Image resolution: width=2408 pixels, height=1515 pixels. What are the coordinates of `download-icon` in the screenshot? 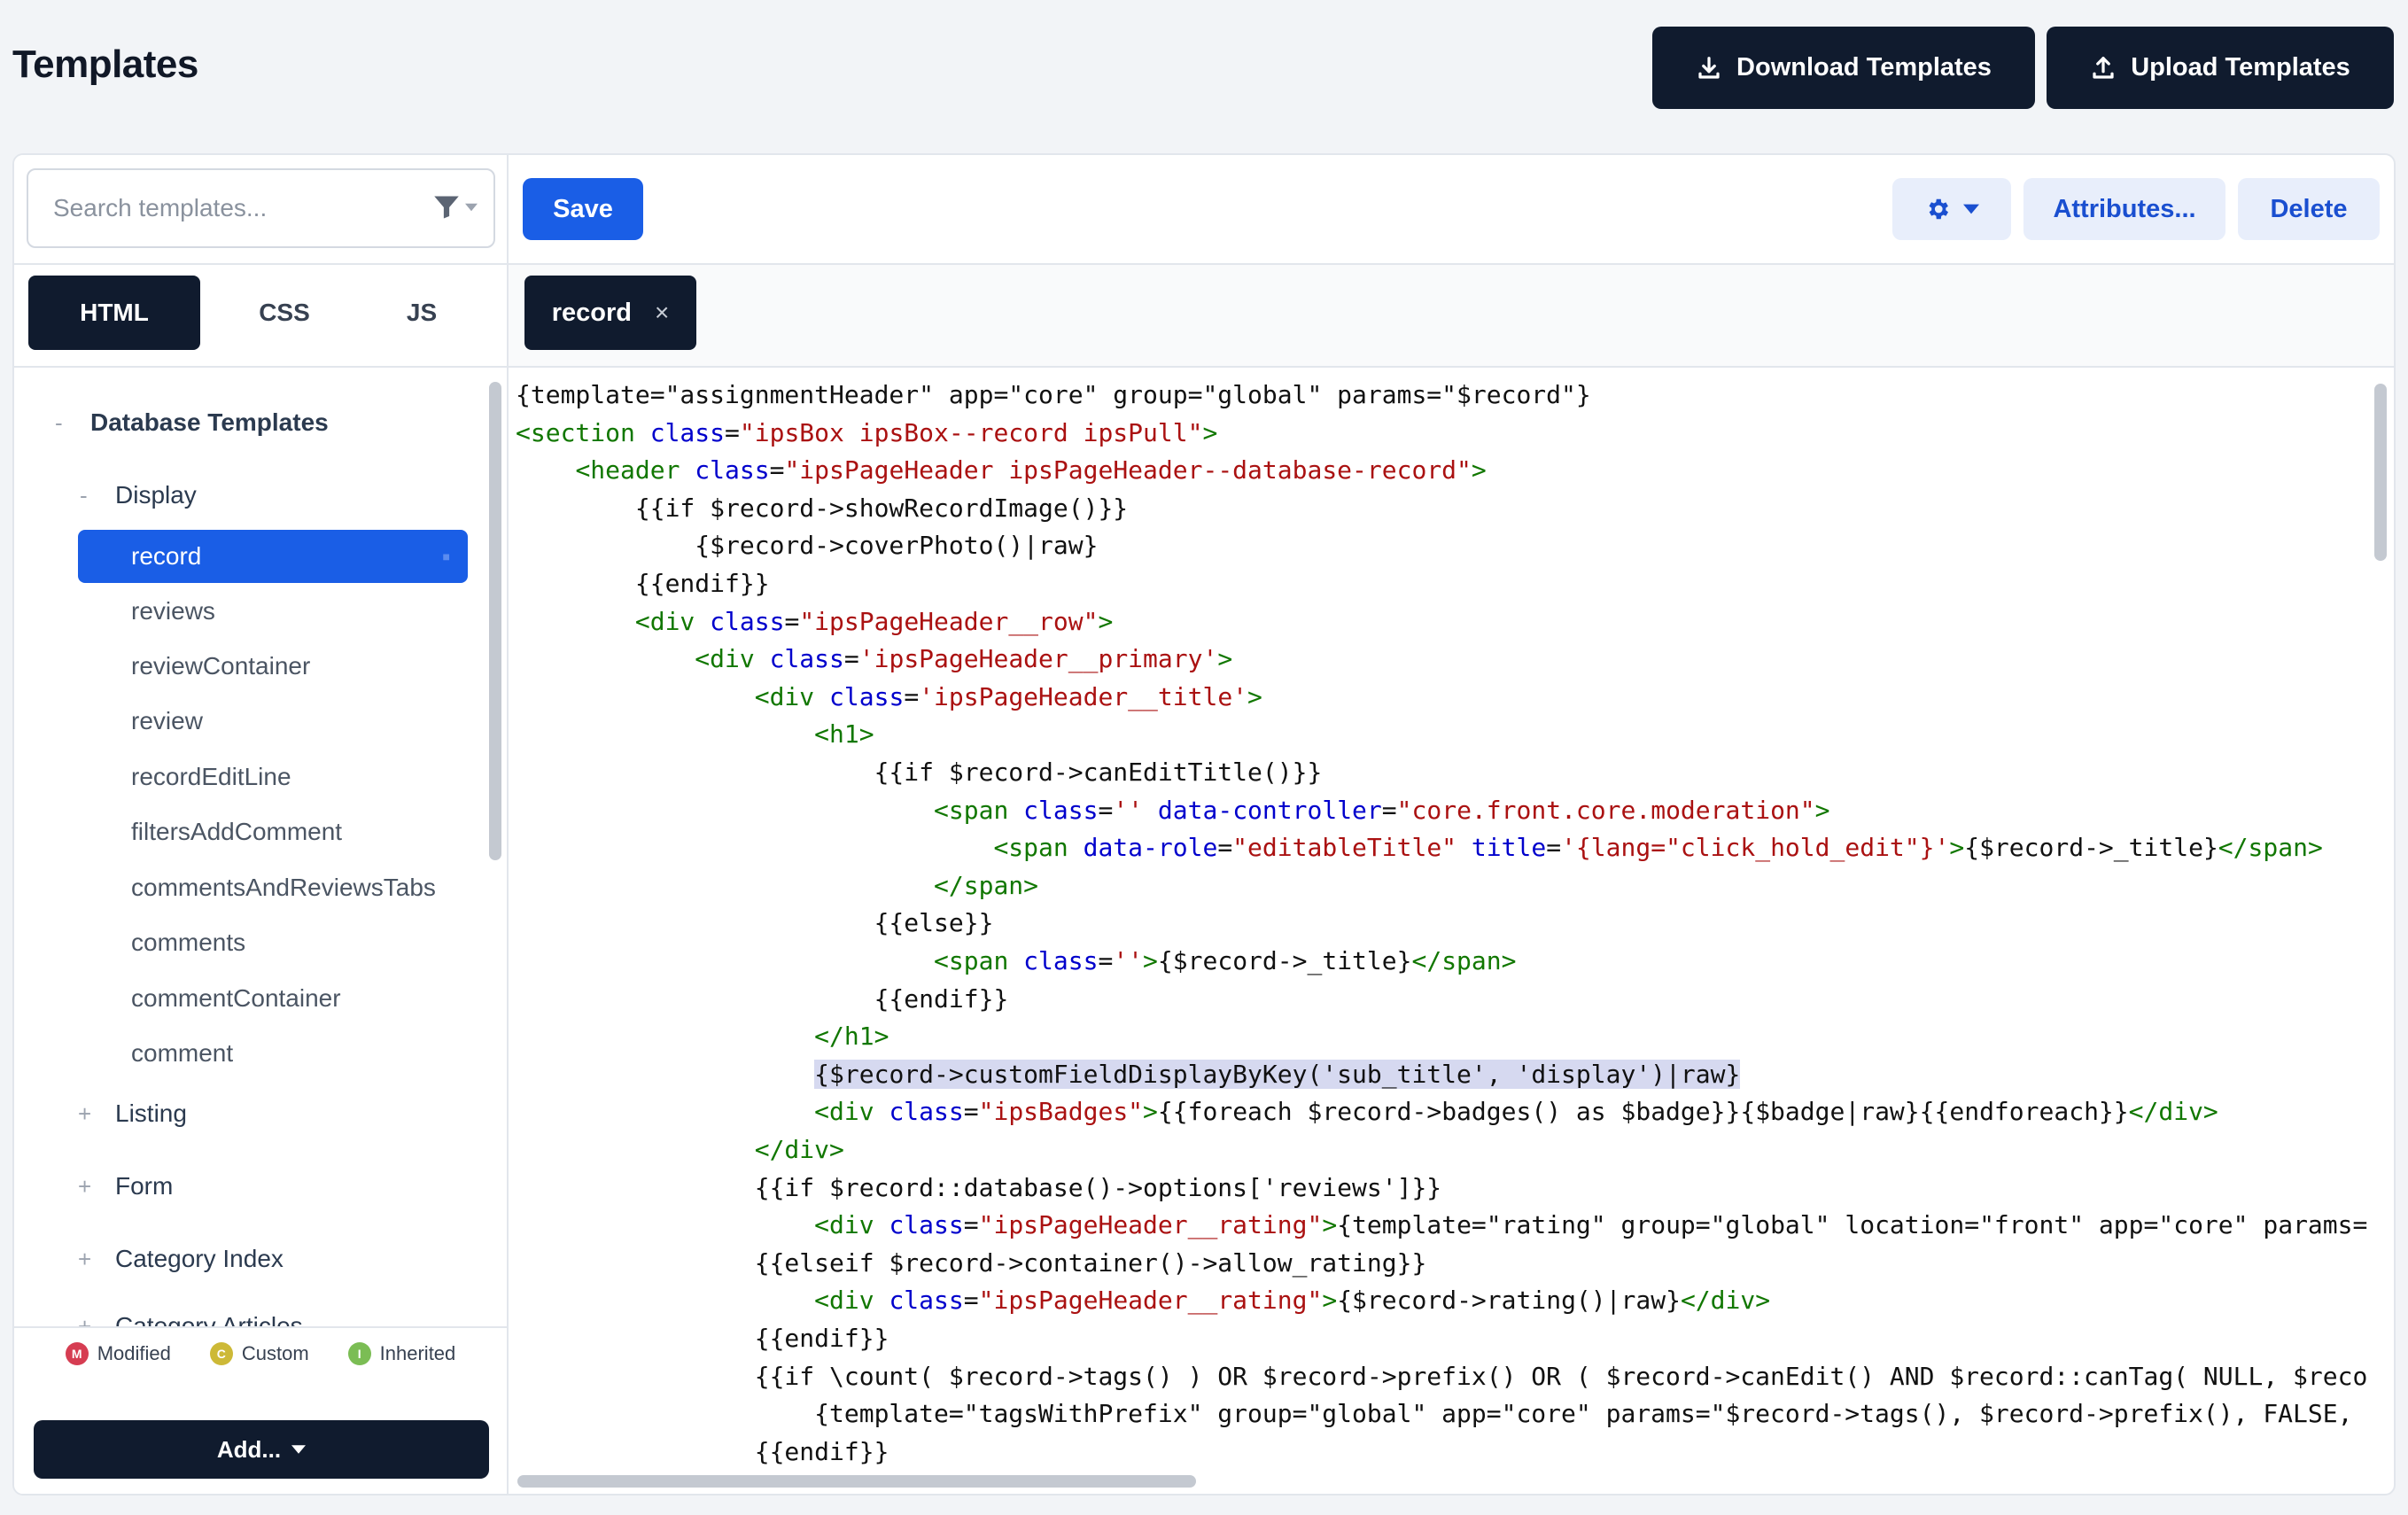 It's located at (1709, 67).